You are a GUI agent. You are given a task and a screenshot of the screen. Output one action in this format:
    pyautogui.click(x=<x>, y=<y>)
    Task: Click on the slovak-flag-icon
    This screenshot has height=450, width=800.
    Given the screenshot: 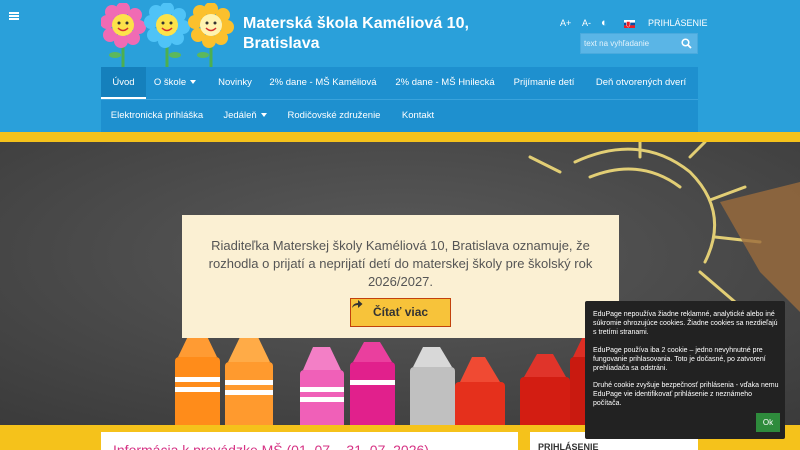 What is the action you would take?
    pyautogui.click(x=629, y=23)
    